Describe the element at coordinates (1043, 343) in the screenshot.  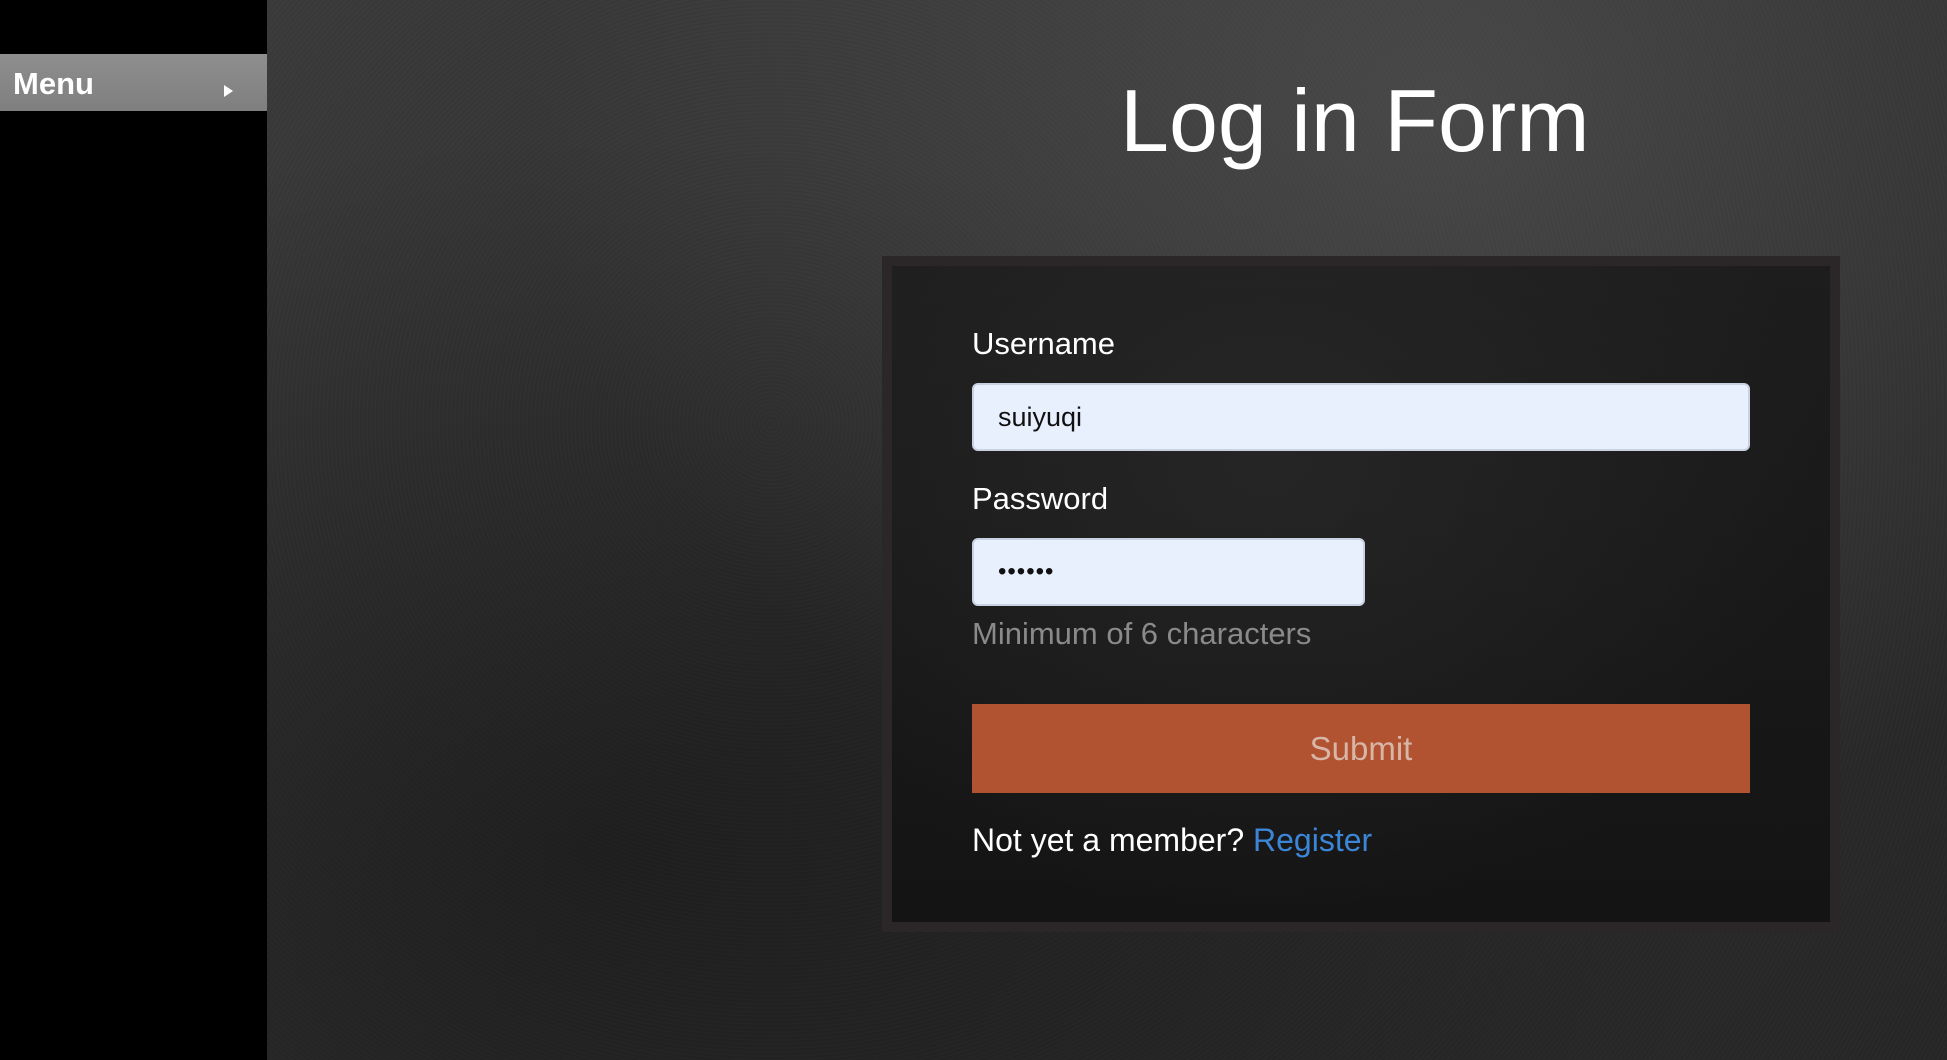
I see `username-label: Username` at that location.